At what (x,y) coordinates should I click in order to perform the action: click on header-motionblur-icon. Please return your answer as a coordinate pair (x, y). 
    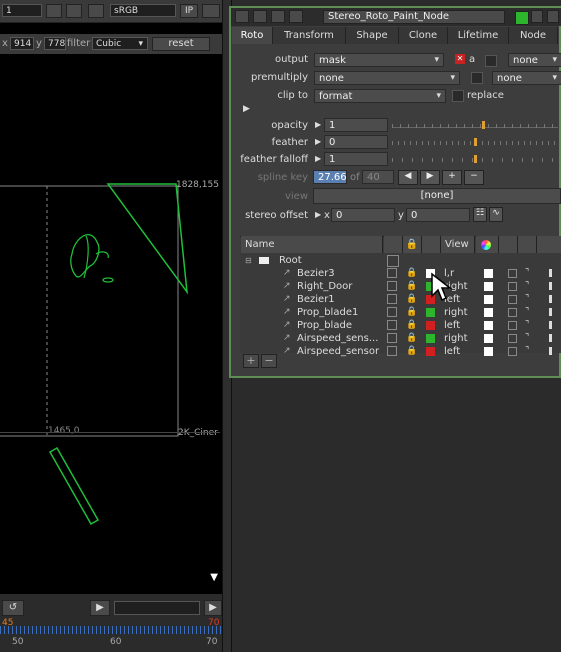
    Looking at the image, I should click on (527, 244).